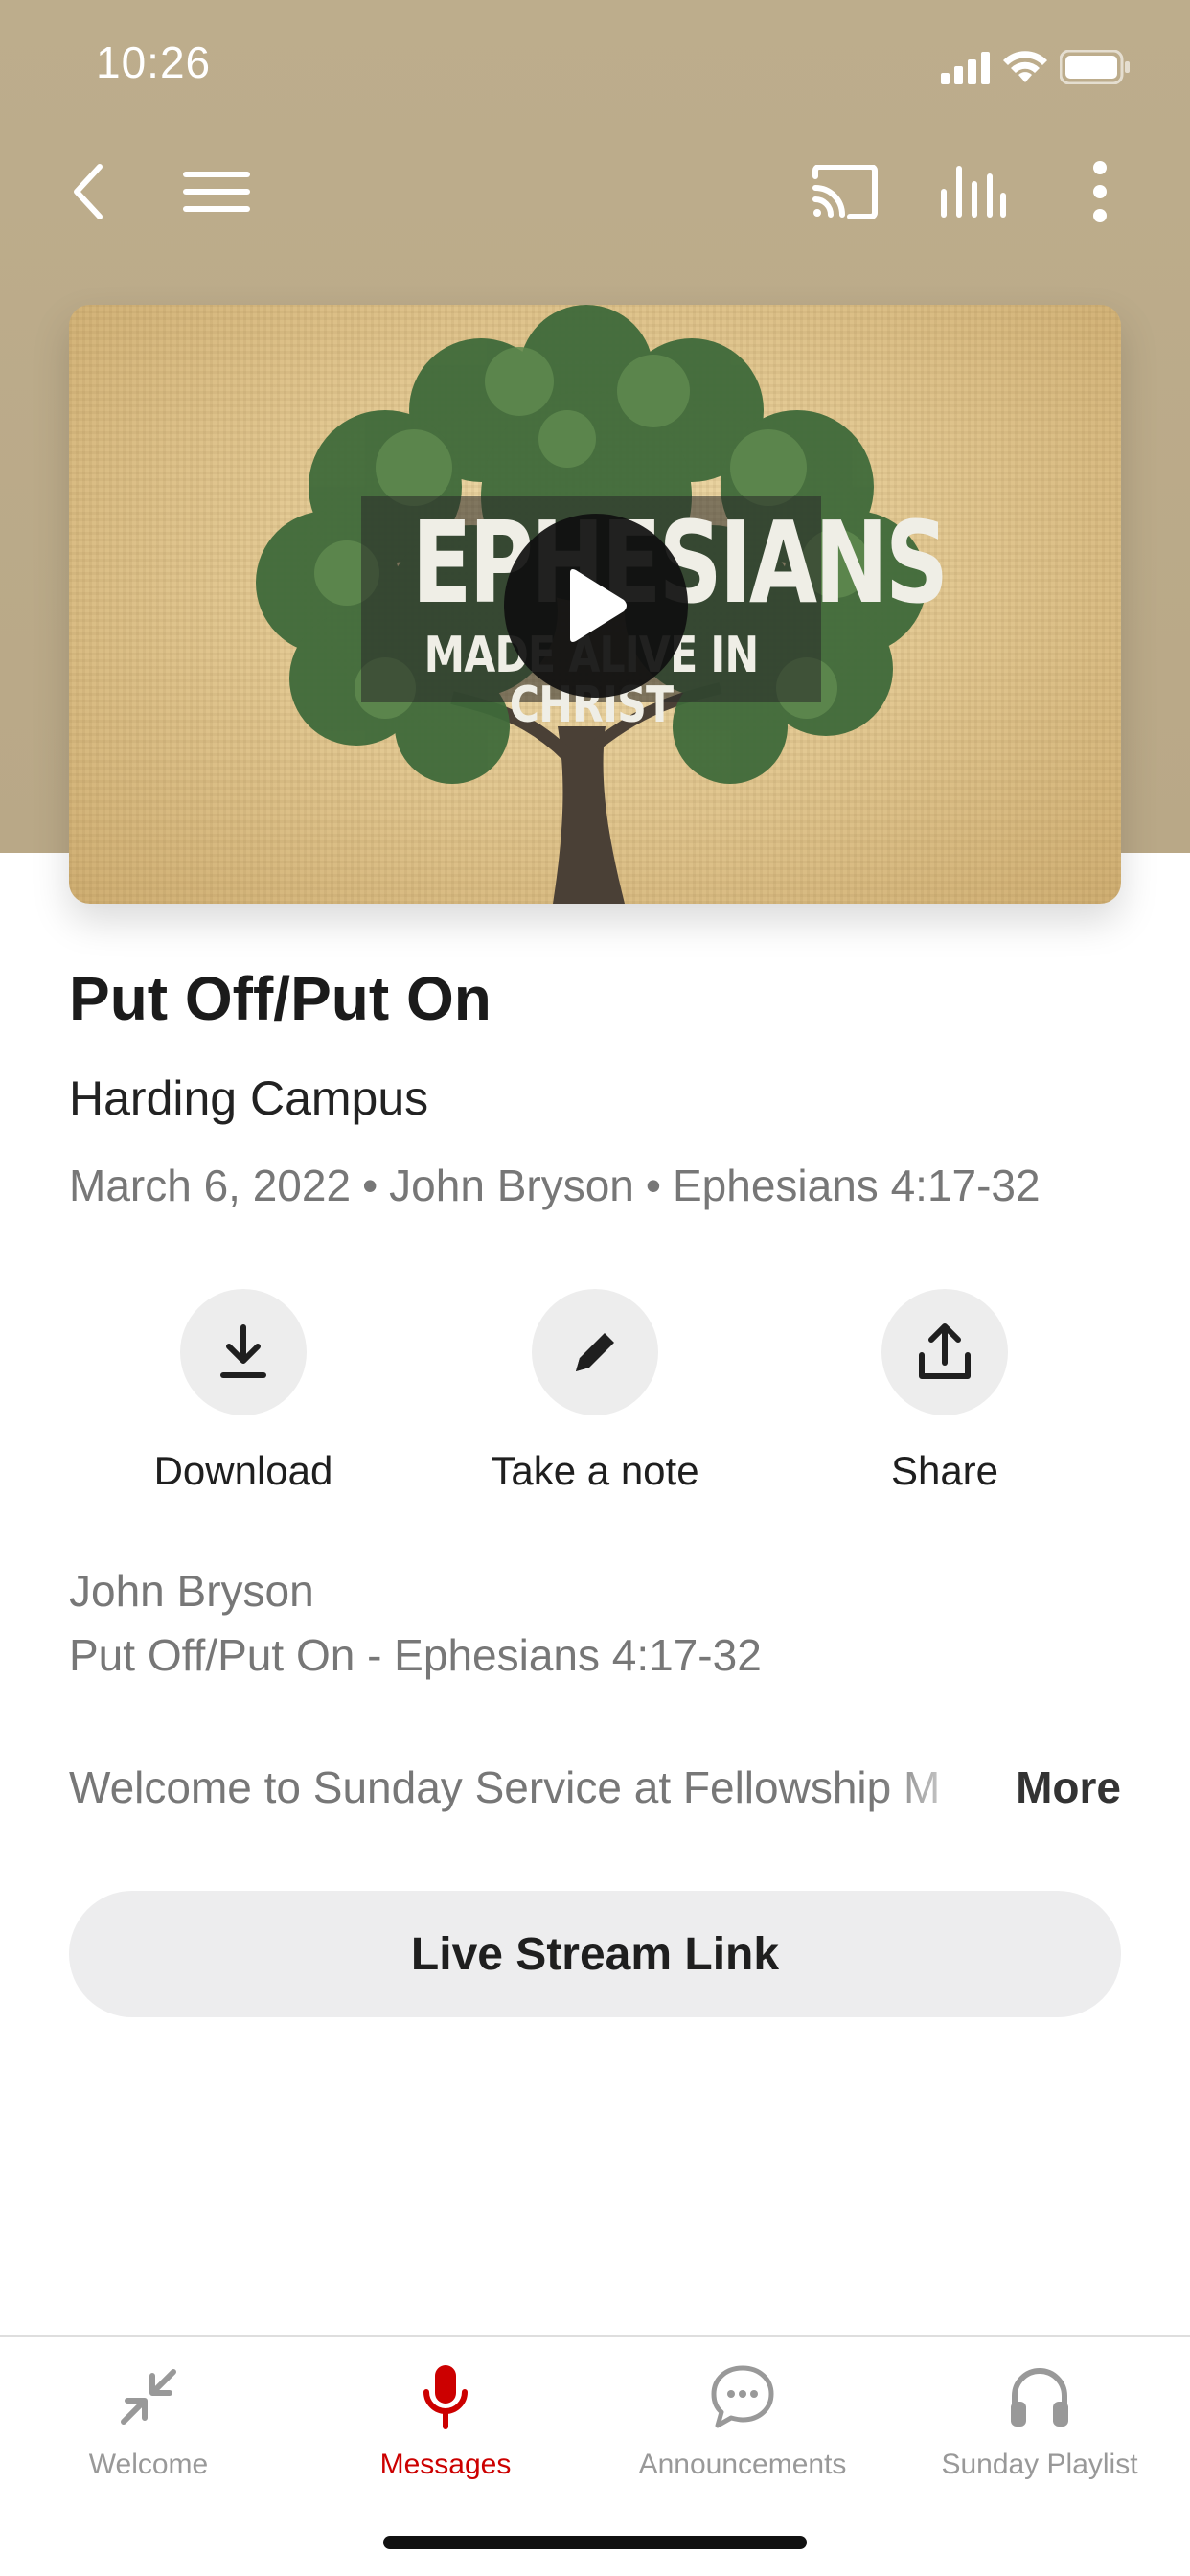 The height and width of the screenshot is (2576, 1190). I want to click on chat-bubble-icon, so click(743, 2396).